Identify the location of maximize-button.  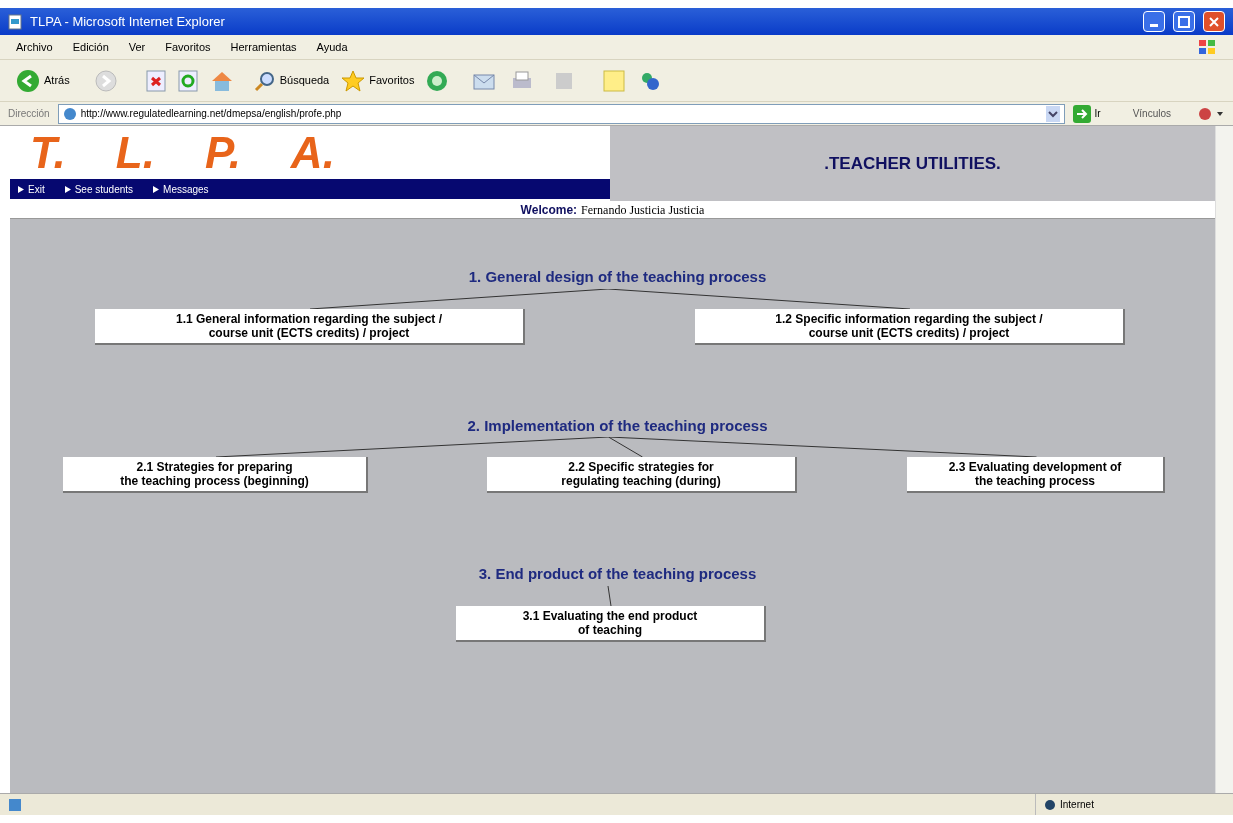
(1184, 21).